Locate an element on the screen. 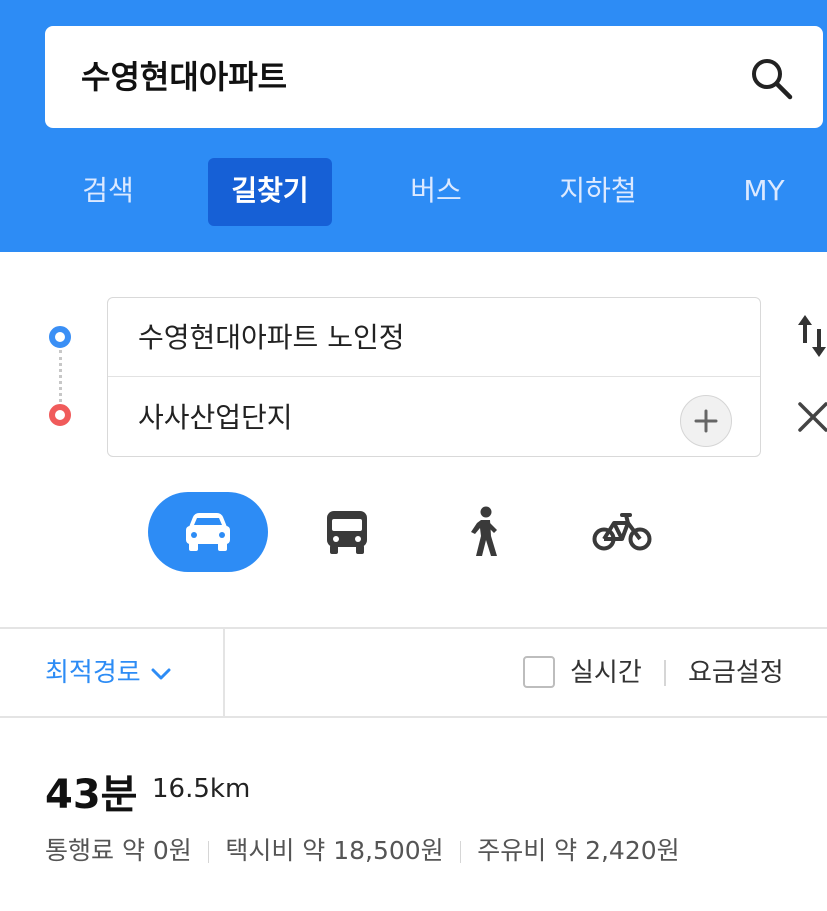  close-icon is located at coordinates (812, 417).